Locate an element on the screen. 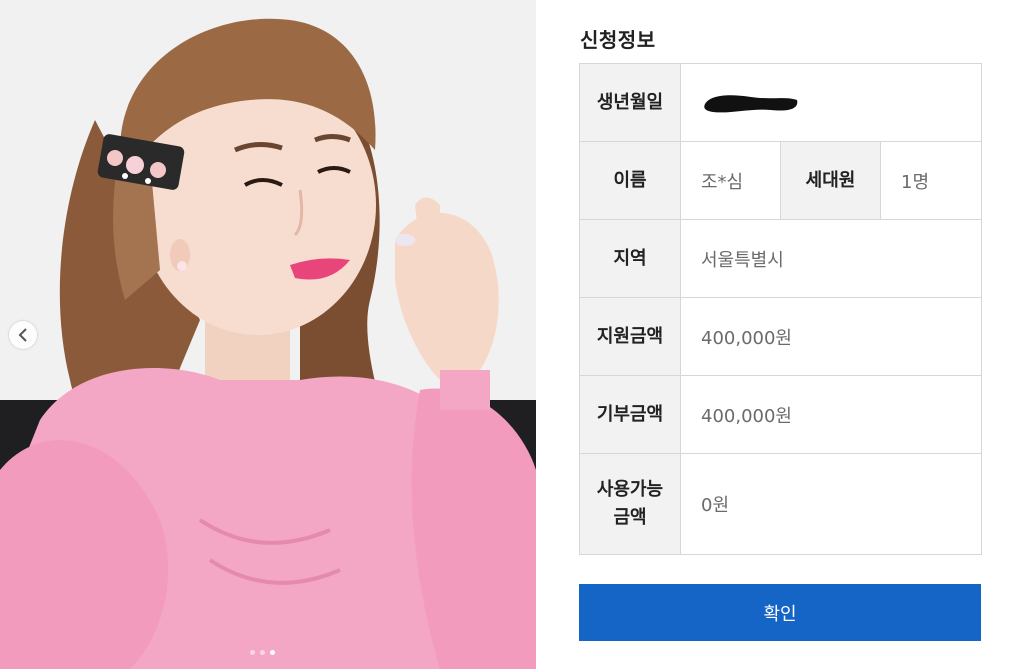 The image size is (1024, 669). chevron-left-icon is located at coordinates (22, 335).